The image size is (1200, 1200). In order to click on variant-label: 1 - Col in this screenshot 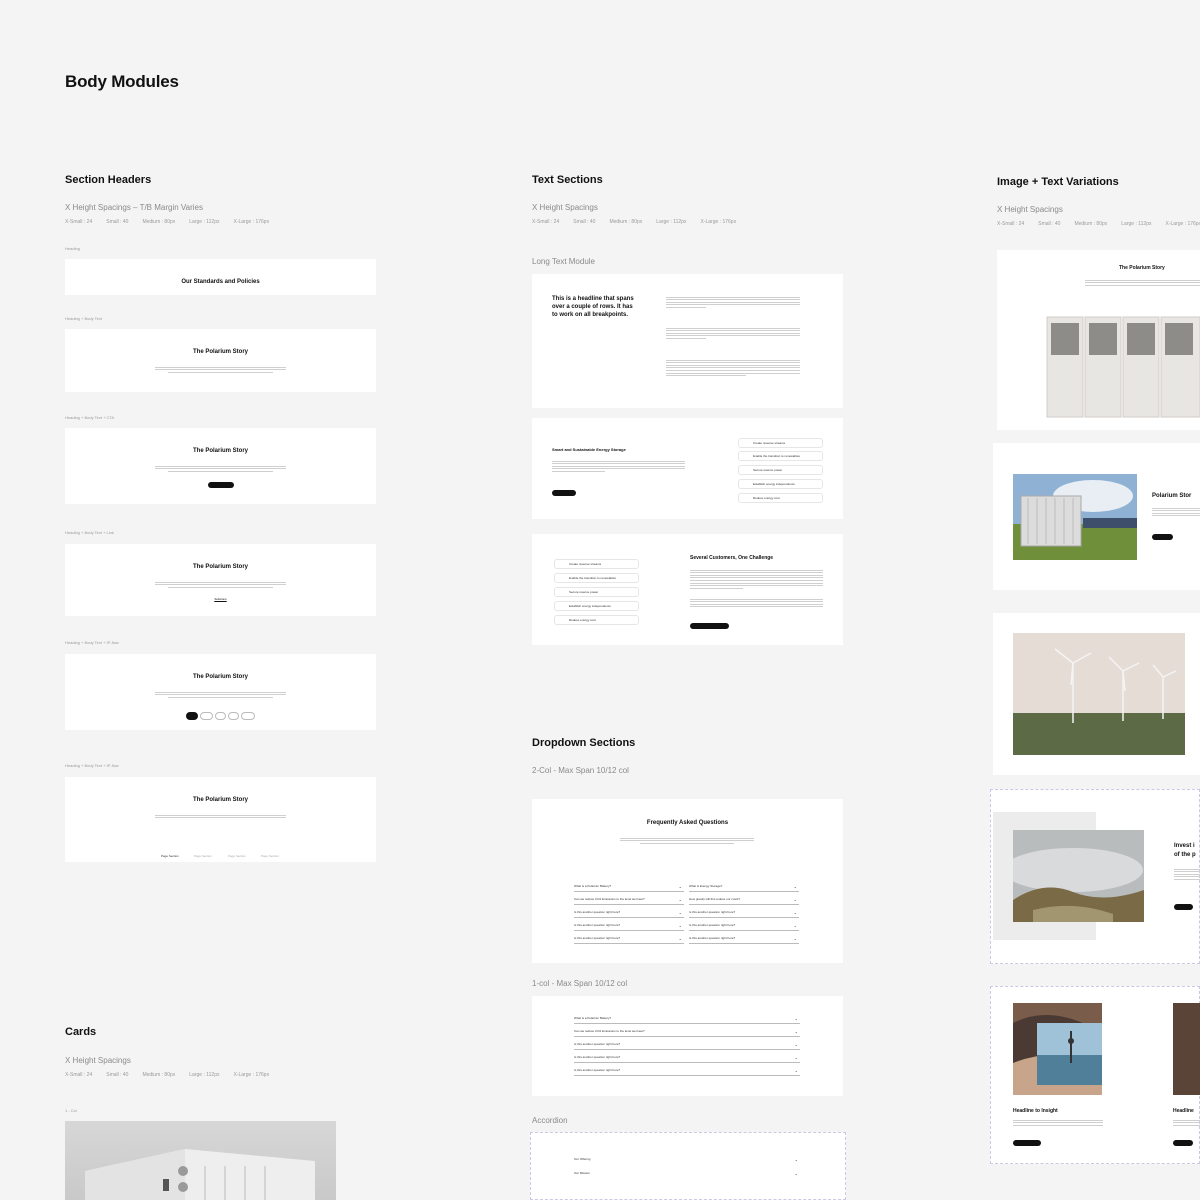, I will do `click(71, 1110)`.